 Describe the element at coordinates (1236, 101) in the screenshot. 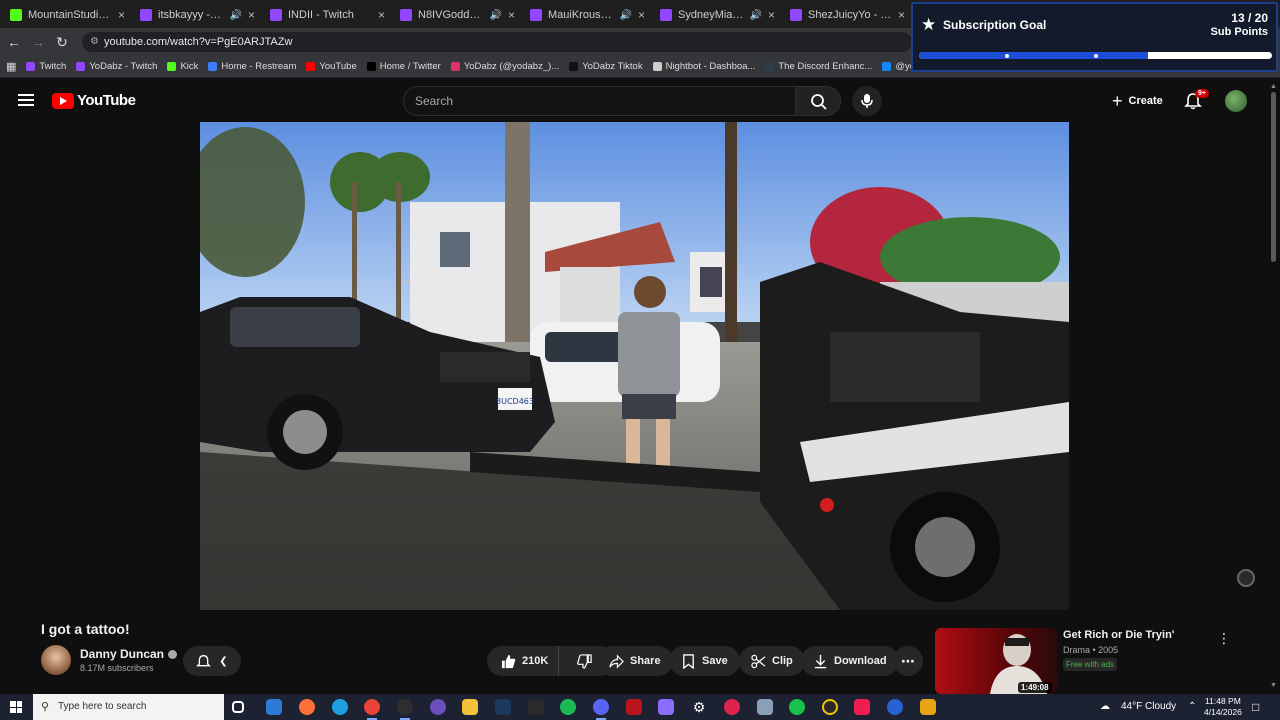

I see `account-avatar` at that location.